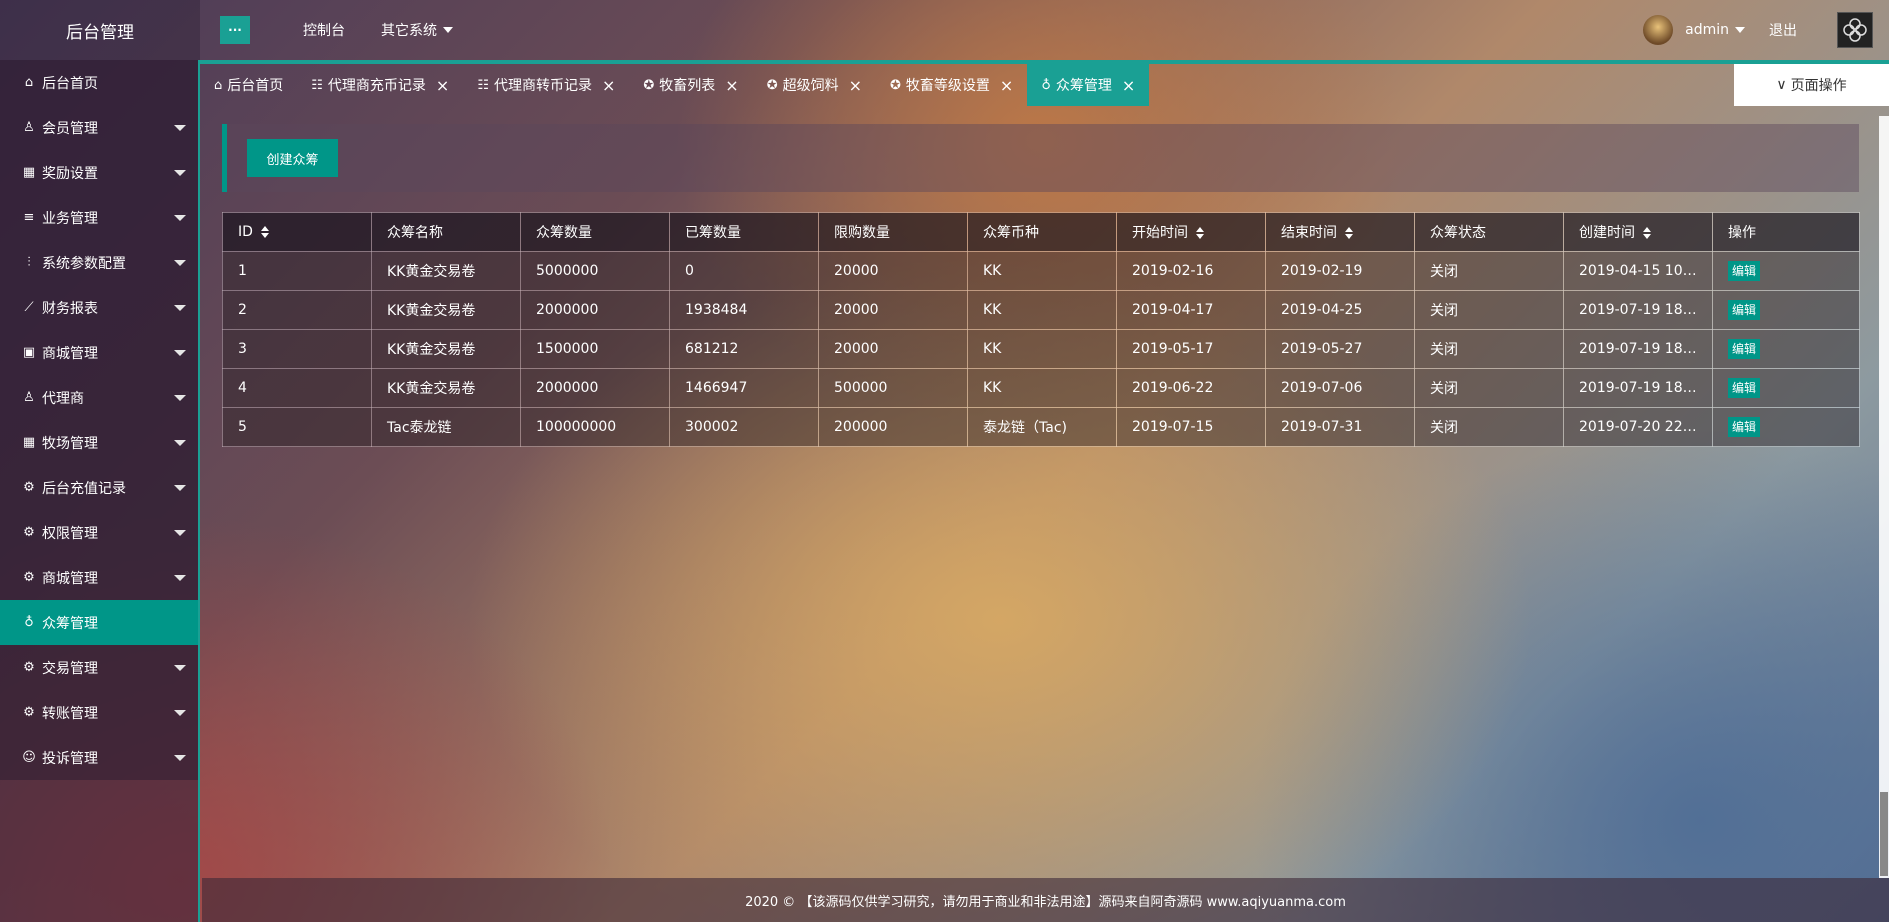 The height and width of the screenshot is (922, 1889). Describe the element at coordinates (744, 349) in the screenshot. I see `table-cell: 681212` at that location.